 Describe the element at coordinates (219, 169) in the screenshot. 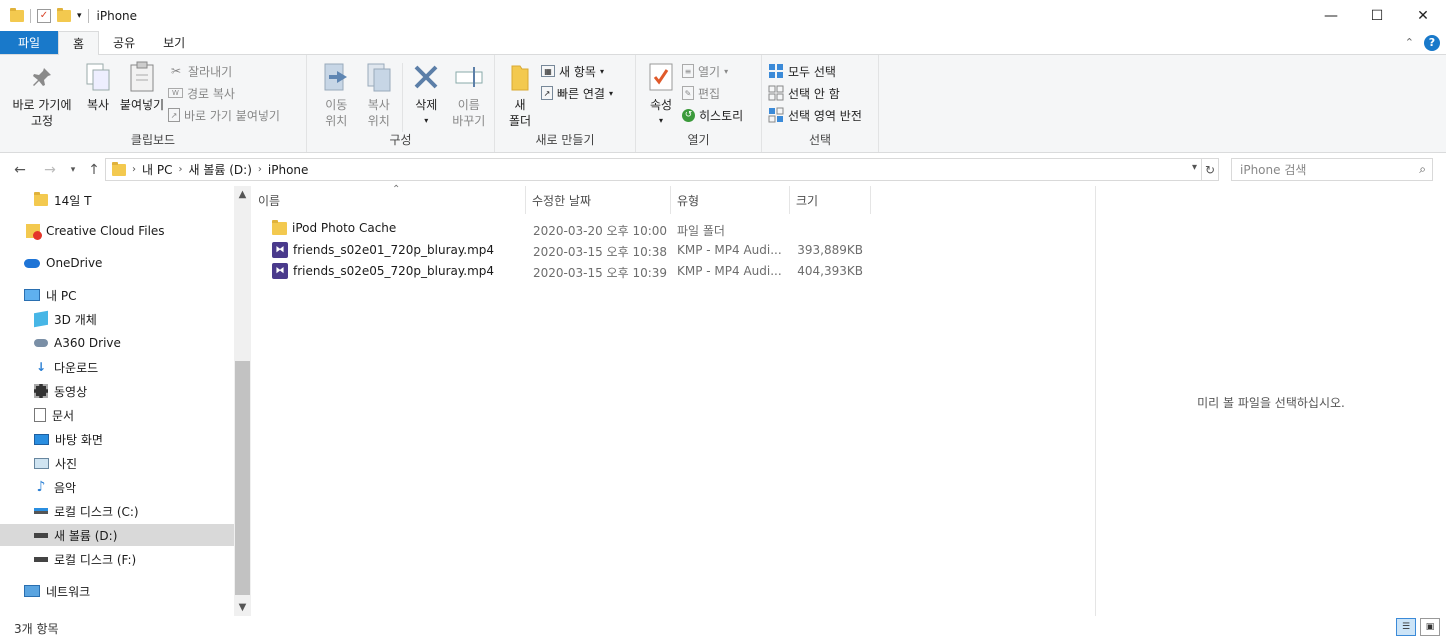

I see `breadcrumb-volume-d: 새 볼륨 (D:)` at that location.